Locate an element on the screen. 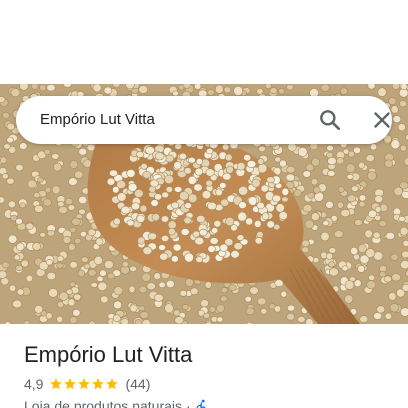 This screenshot has height=408, width=408. rating-row: 4,9 (44) is located at coordinates (209, 384).